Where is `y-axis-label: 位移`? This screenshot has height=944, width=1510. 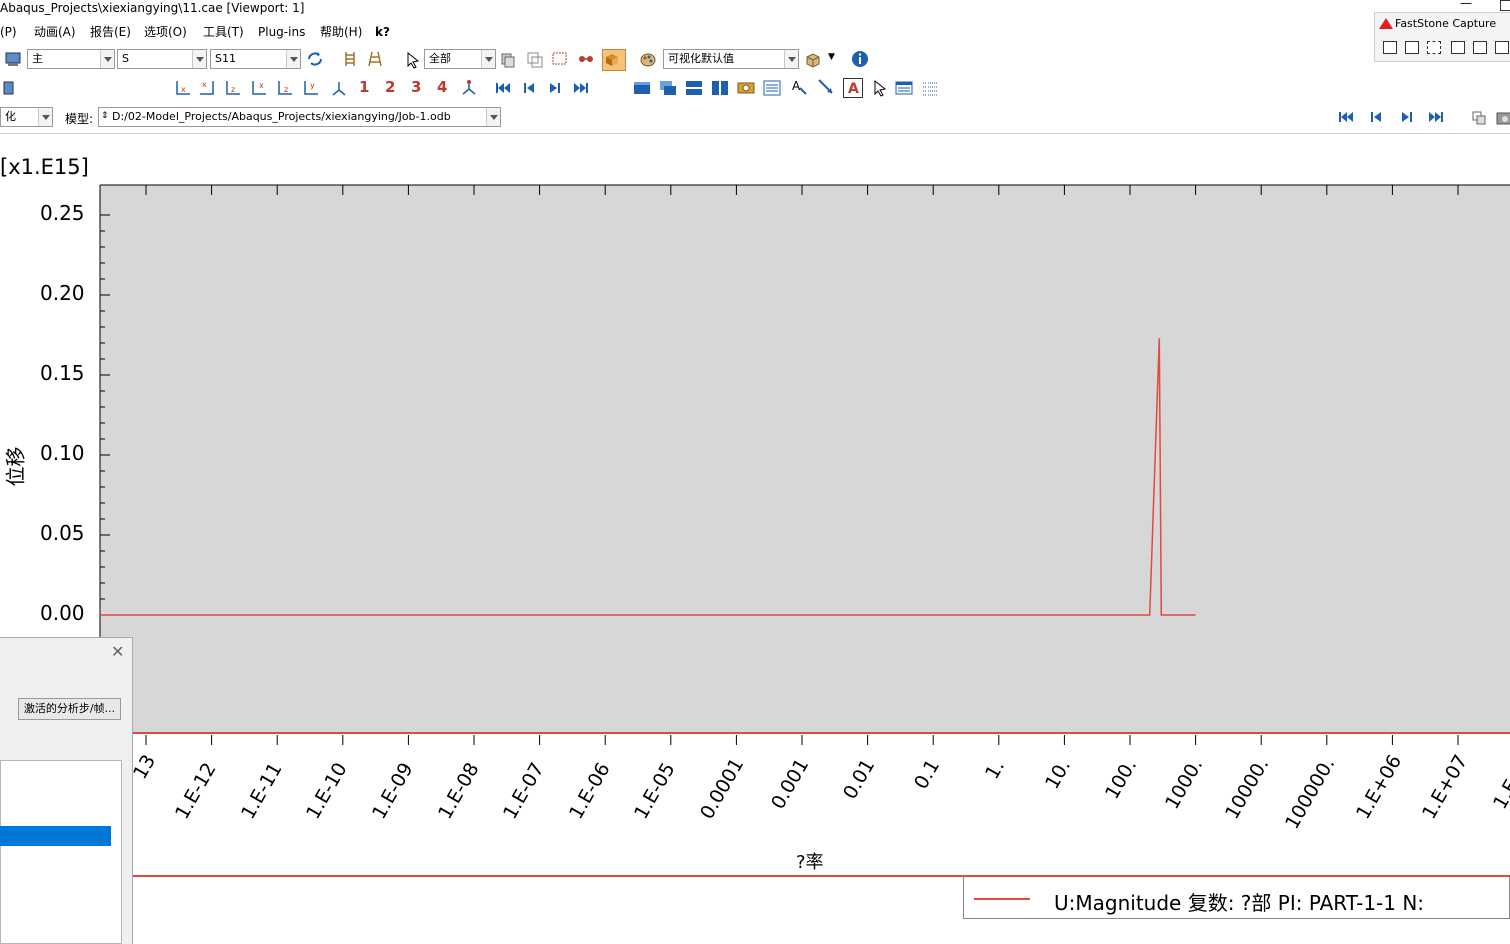
y-axis-label: 位移 is located at coordinates (15, 466).